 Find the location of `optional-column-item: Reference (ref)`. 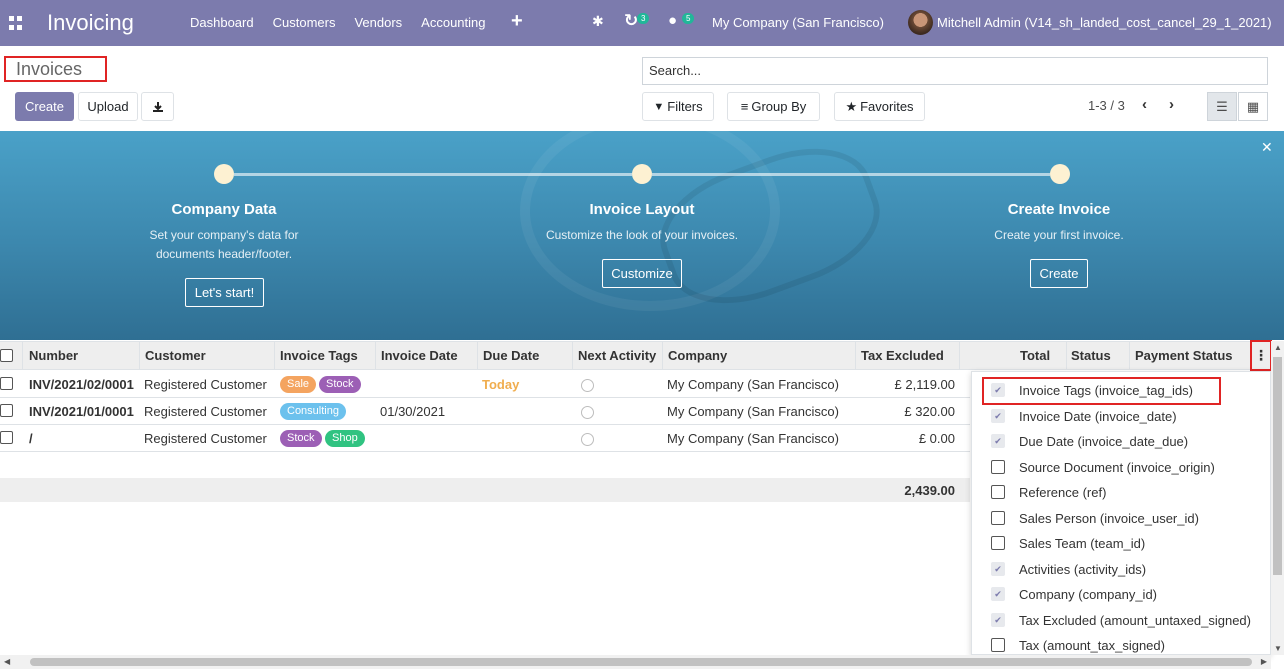

optional-column-item: Reference (ref) is located at coordinates (1121, 492).